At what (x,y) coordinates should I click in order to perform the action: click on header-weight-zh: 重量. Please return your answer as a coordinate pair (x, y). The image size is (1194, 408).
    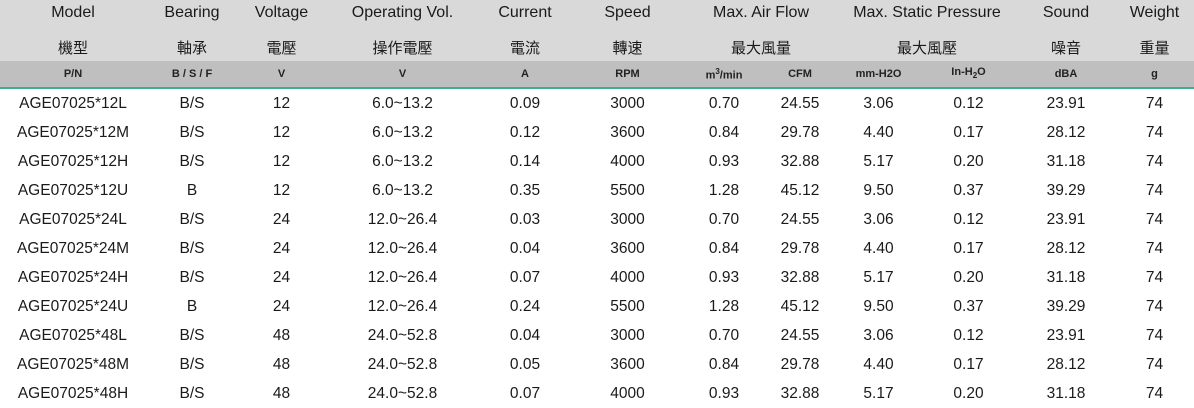
    Looking at the image, I should click on (1154, 48).